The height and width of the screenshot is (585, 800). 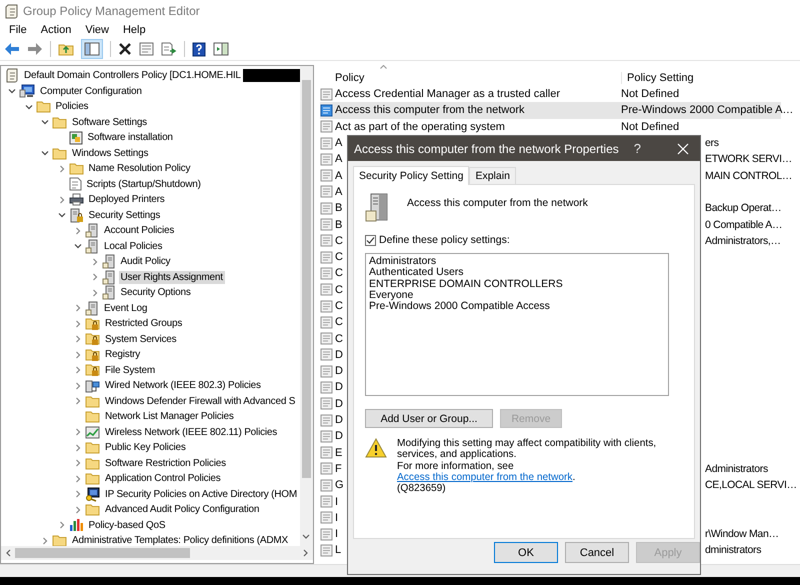 What do you see at coordinates (171, 277) in the screenshot?
I see `tree-item: User Rights Assignment` at bounding box center [171, 277].